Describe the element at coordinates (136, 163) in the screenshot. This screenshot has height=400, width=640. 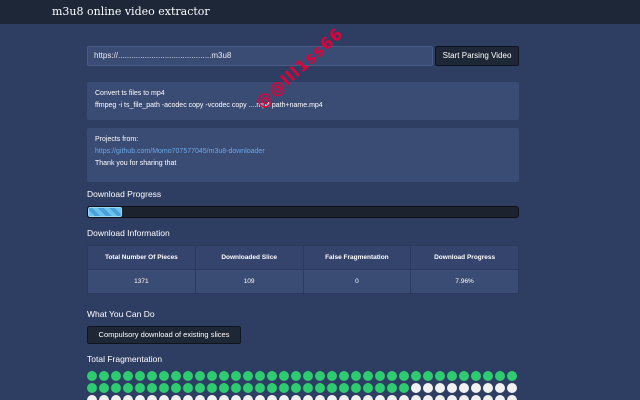
I see `thanks-text: Thank you for sharing that` at that location.